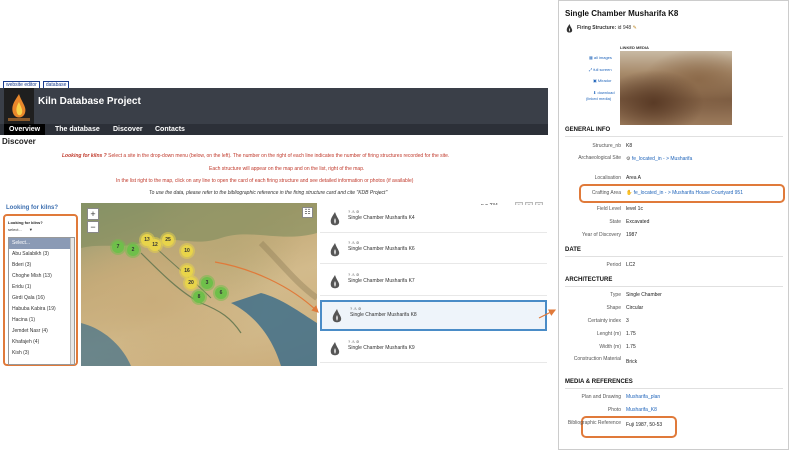 The width and height of the screenshot is (789, 450). What do you see at coordinates (630, 193) in the screenshot?
I see `hand-icon: ✋` at bounding box center [630, 193].